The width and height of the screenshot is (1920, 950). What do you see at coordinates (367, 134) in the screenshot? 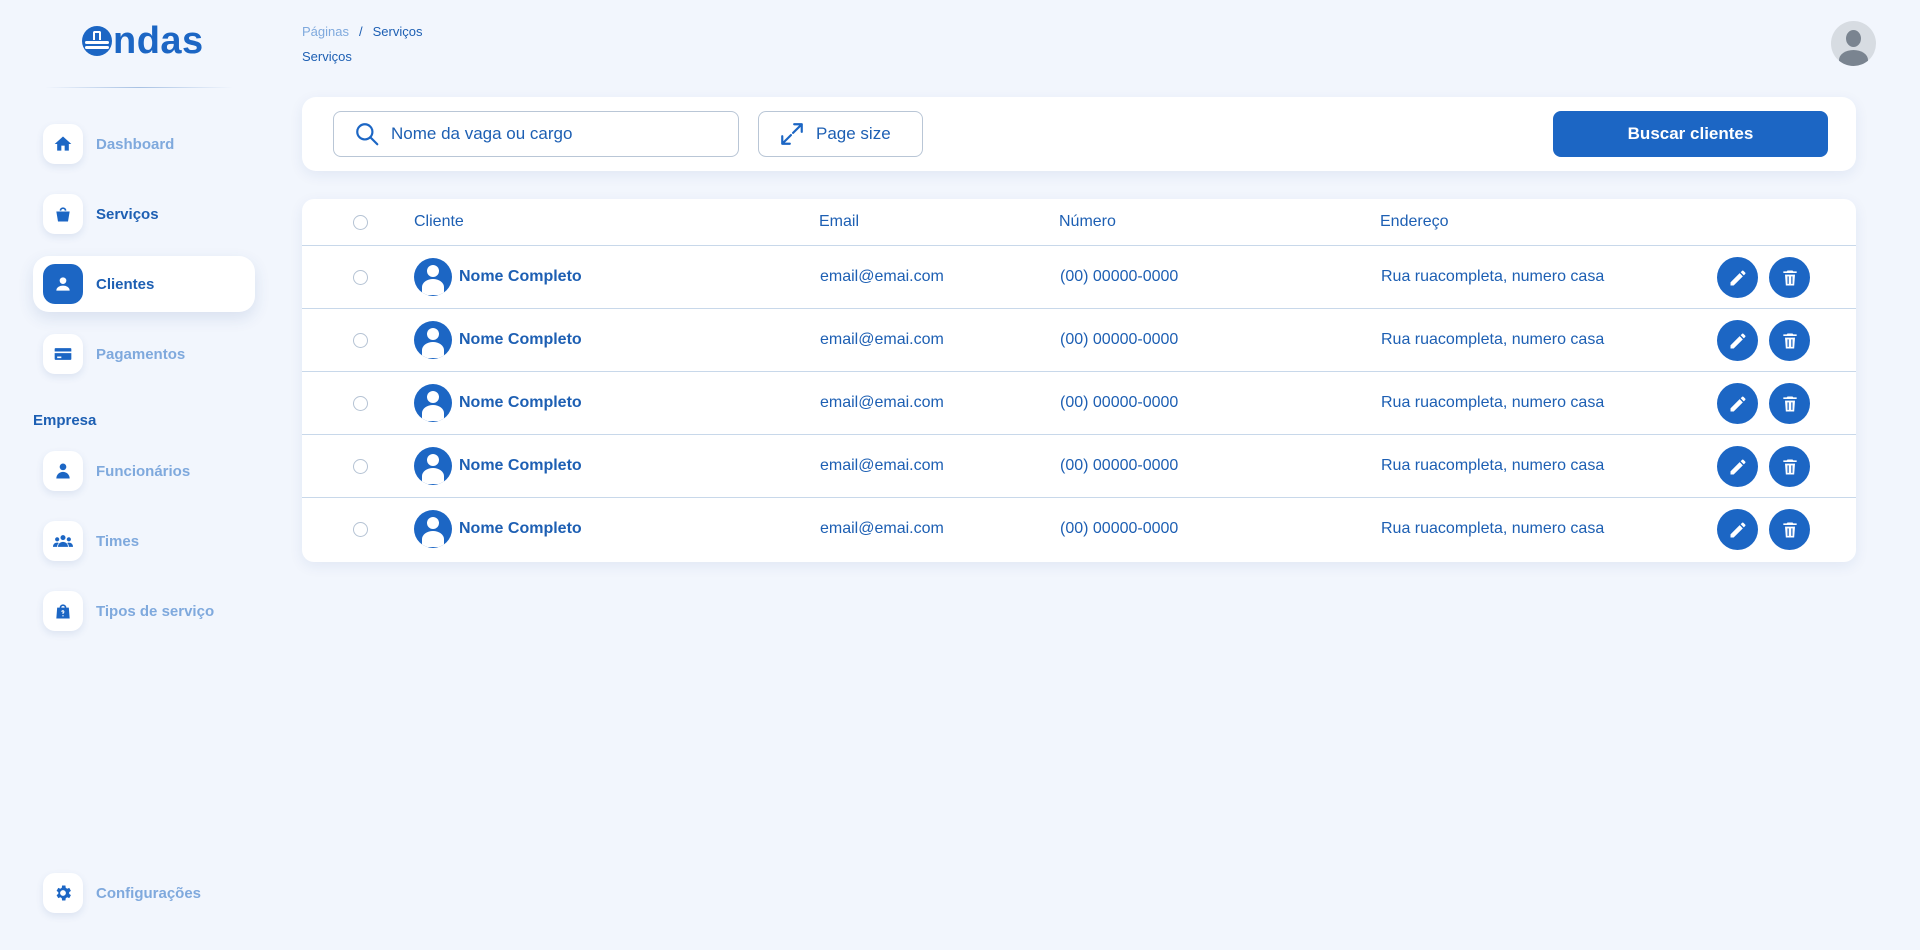
I see `search-icon` at bounding box center [367, 134].